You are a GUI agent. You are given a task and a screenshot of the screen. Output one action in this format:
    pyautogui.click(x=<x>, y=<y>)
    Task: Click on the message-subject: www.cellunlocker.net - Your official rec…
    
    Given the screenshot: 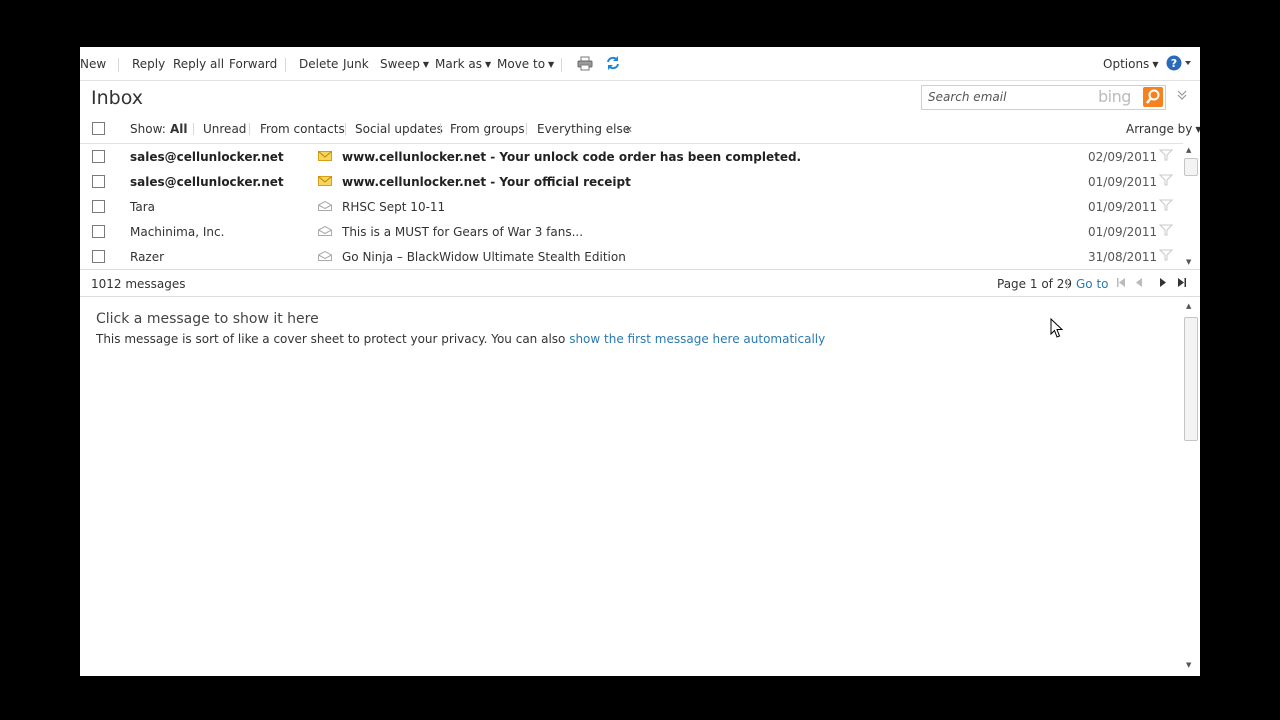 What is the action you would take?
    pyautogui.click(x=486, y=182)
    